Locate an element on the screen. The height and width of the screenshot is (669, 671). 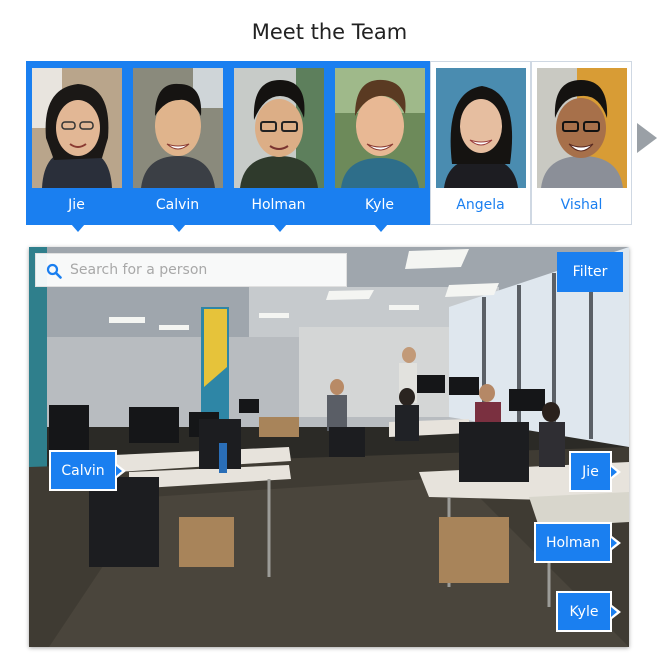
person-card-name: Jie is located at coordinates (76, 205).